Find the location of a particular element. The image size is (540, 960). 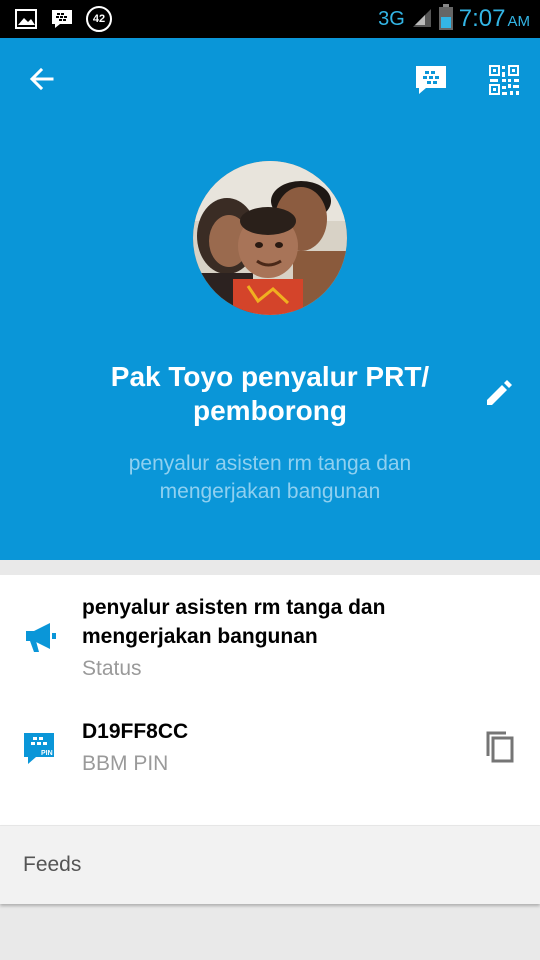

feeds-label: Feeds is located at coordinates (52, 864).